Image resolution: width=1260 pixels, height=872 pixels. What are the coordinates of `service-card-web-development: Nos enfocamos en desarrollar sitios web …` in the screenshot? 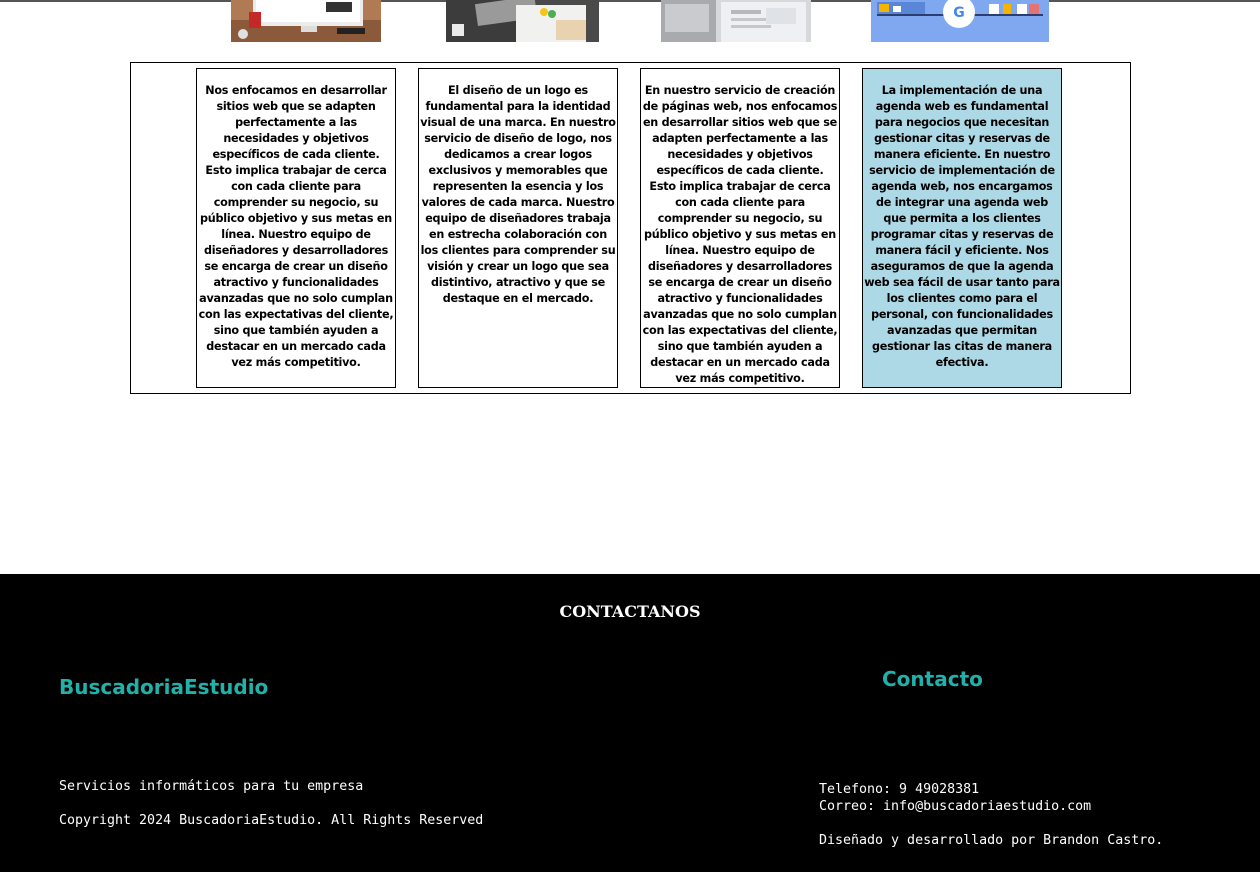 It's located at (296, 228).